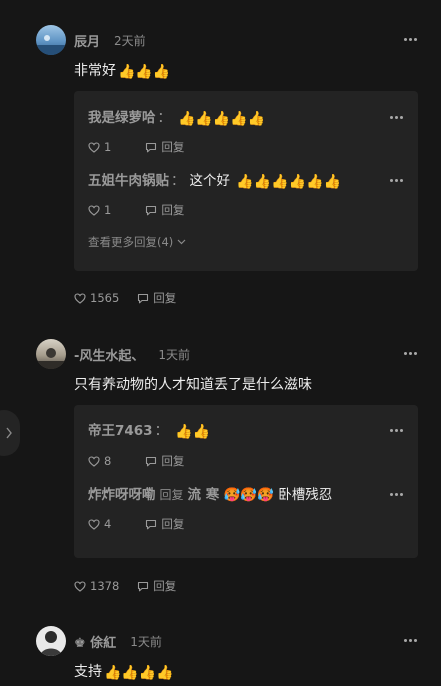 Image resolution: width=441 pixels, height=686 pixels. What do you see at coordinates (250, 71) in the screenshot?
I see `comment-text: 非常好 👍👍👍` at bounding box center [250, 71].